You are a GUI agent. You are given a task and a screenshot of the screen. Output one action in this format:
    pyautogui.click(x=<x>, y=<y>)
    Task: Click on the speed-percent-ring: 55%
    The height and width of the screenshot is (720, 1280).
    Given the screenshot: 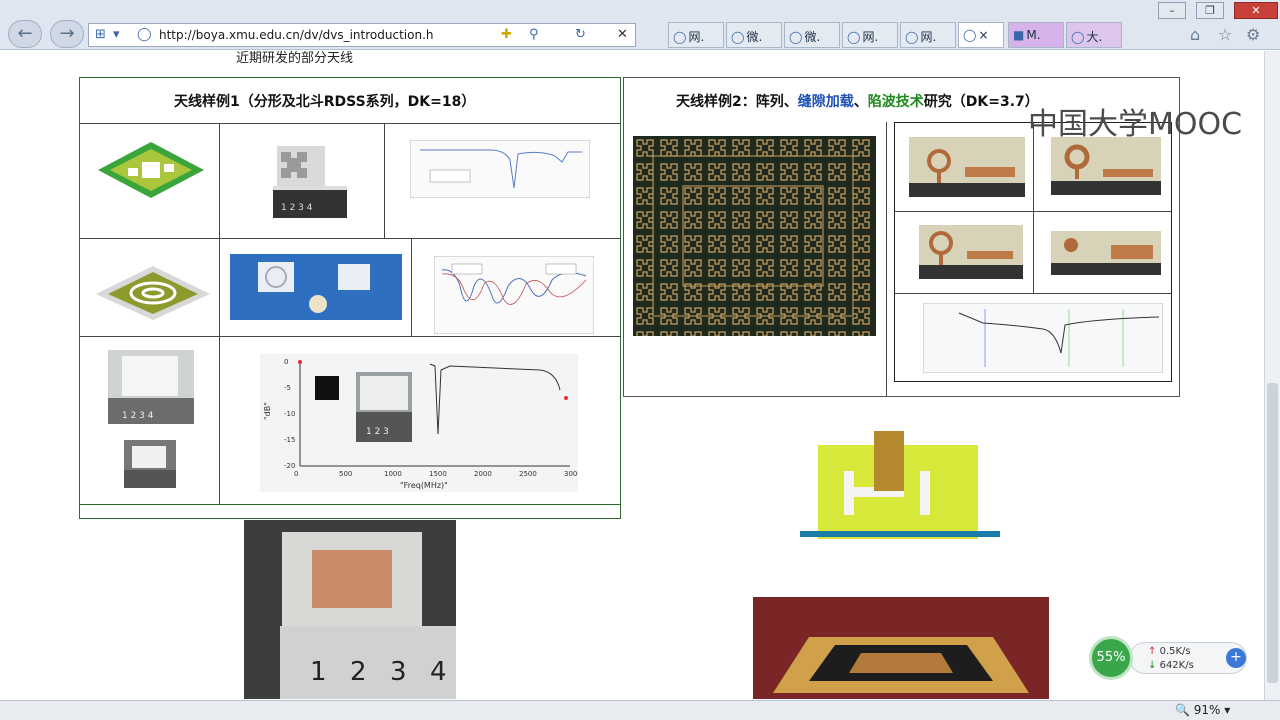 What is the action you would take?
    pyautogui.click(x=1111, y=658)
    